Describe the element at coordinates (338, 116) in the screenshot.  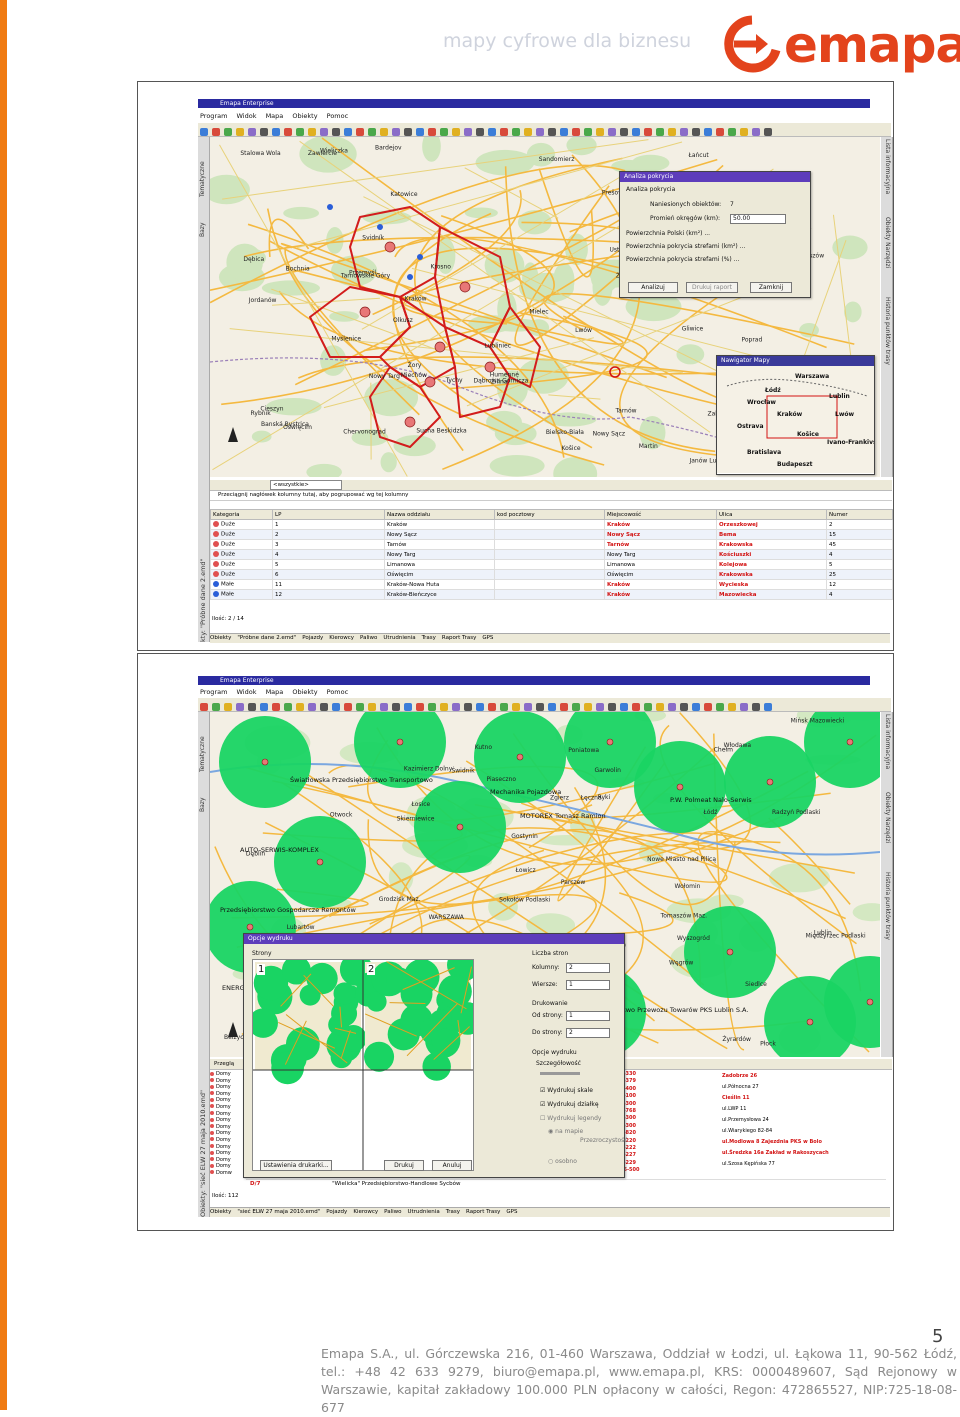
I see `menu-help: Pomoc` at that location.